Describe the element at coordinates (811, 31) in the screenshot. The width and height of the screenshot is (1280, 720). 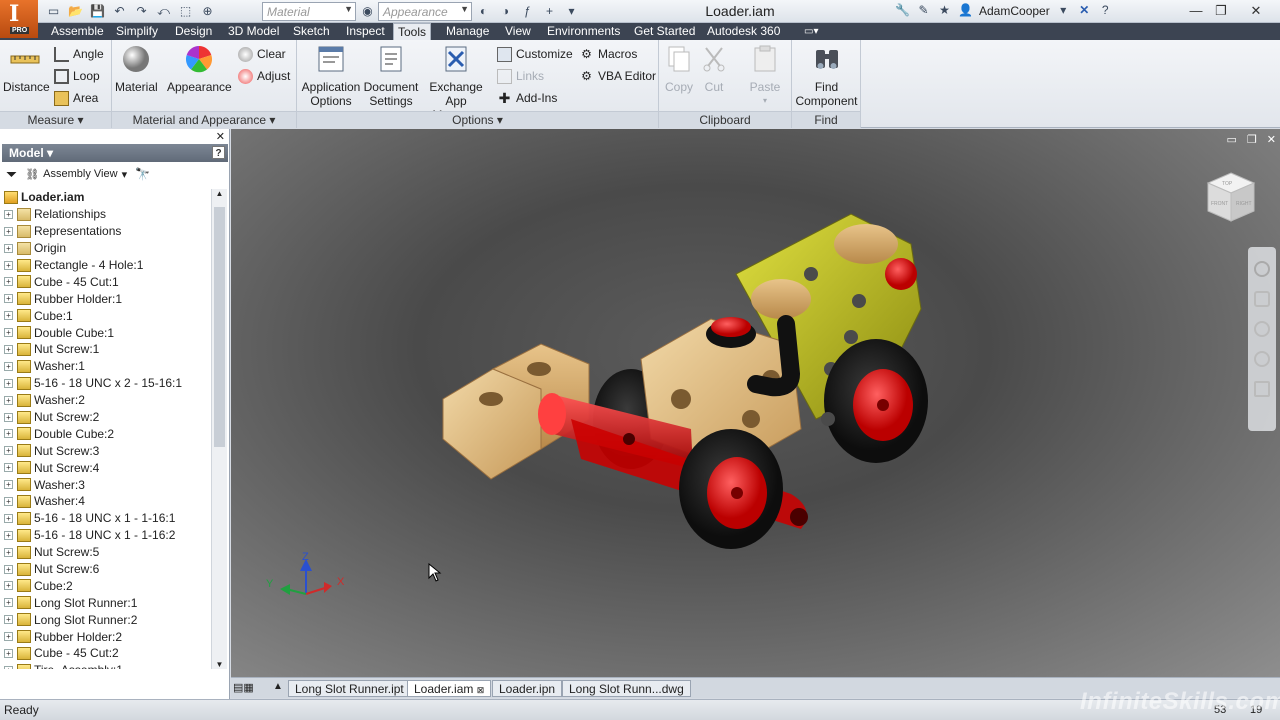
I see `tab-options-toggle-icon: ▭▾` at that location.